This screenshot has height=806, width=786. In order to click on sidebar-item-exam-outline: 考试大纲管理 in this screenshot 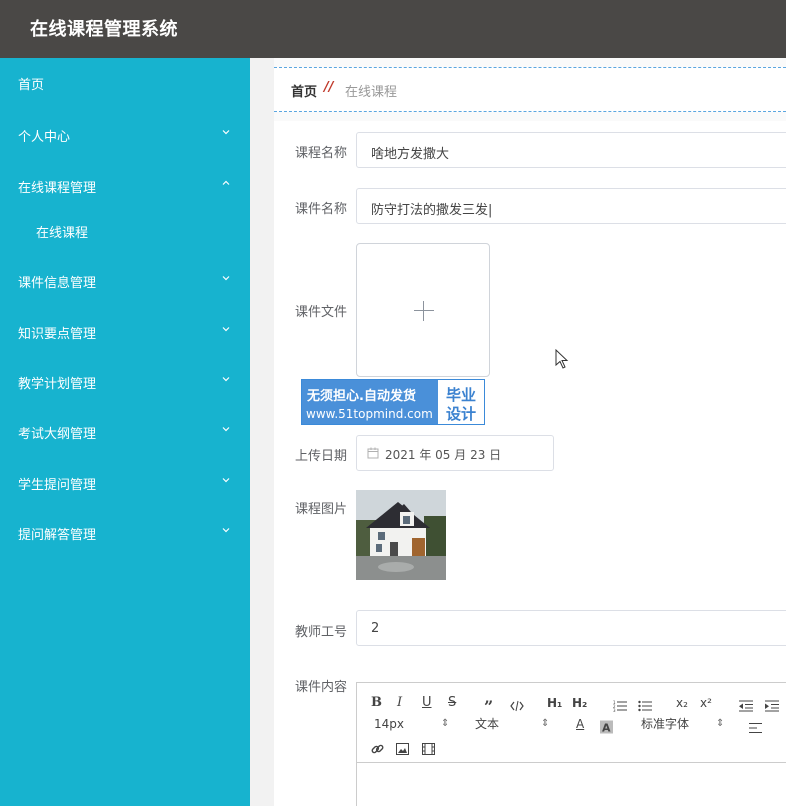, I will do `click(125, 432)`.